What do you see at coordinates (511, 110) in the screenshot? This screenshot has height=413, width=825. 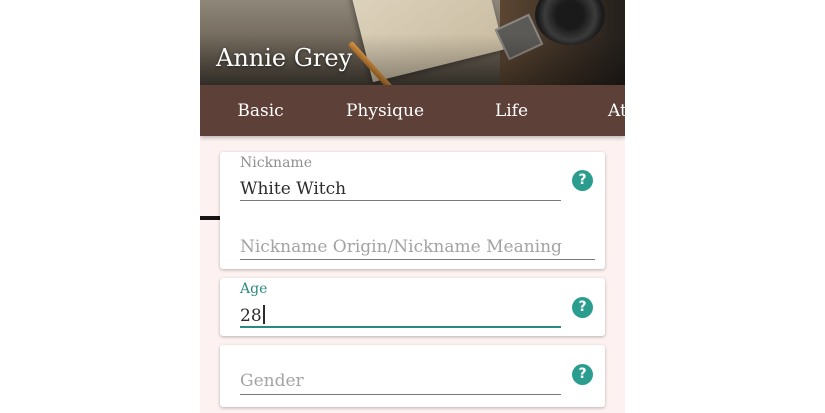 I see `tab-life: Life` at bounding box center [511, 110].